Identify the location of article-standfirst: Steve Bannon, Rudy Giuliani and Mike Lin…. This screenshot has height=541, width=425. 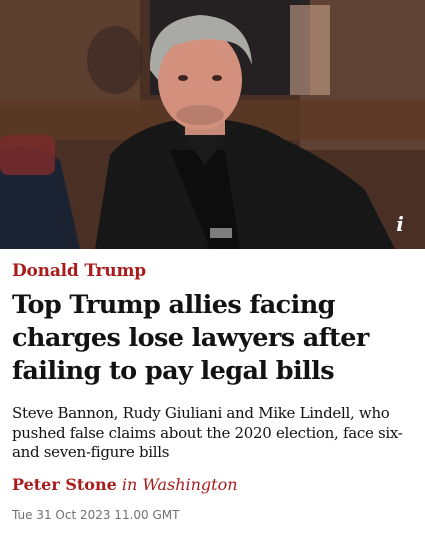
(207, 432).